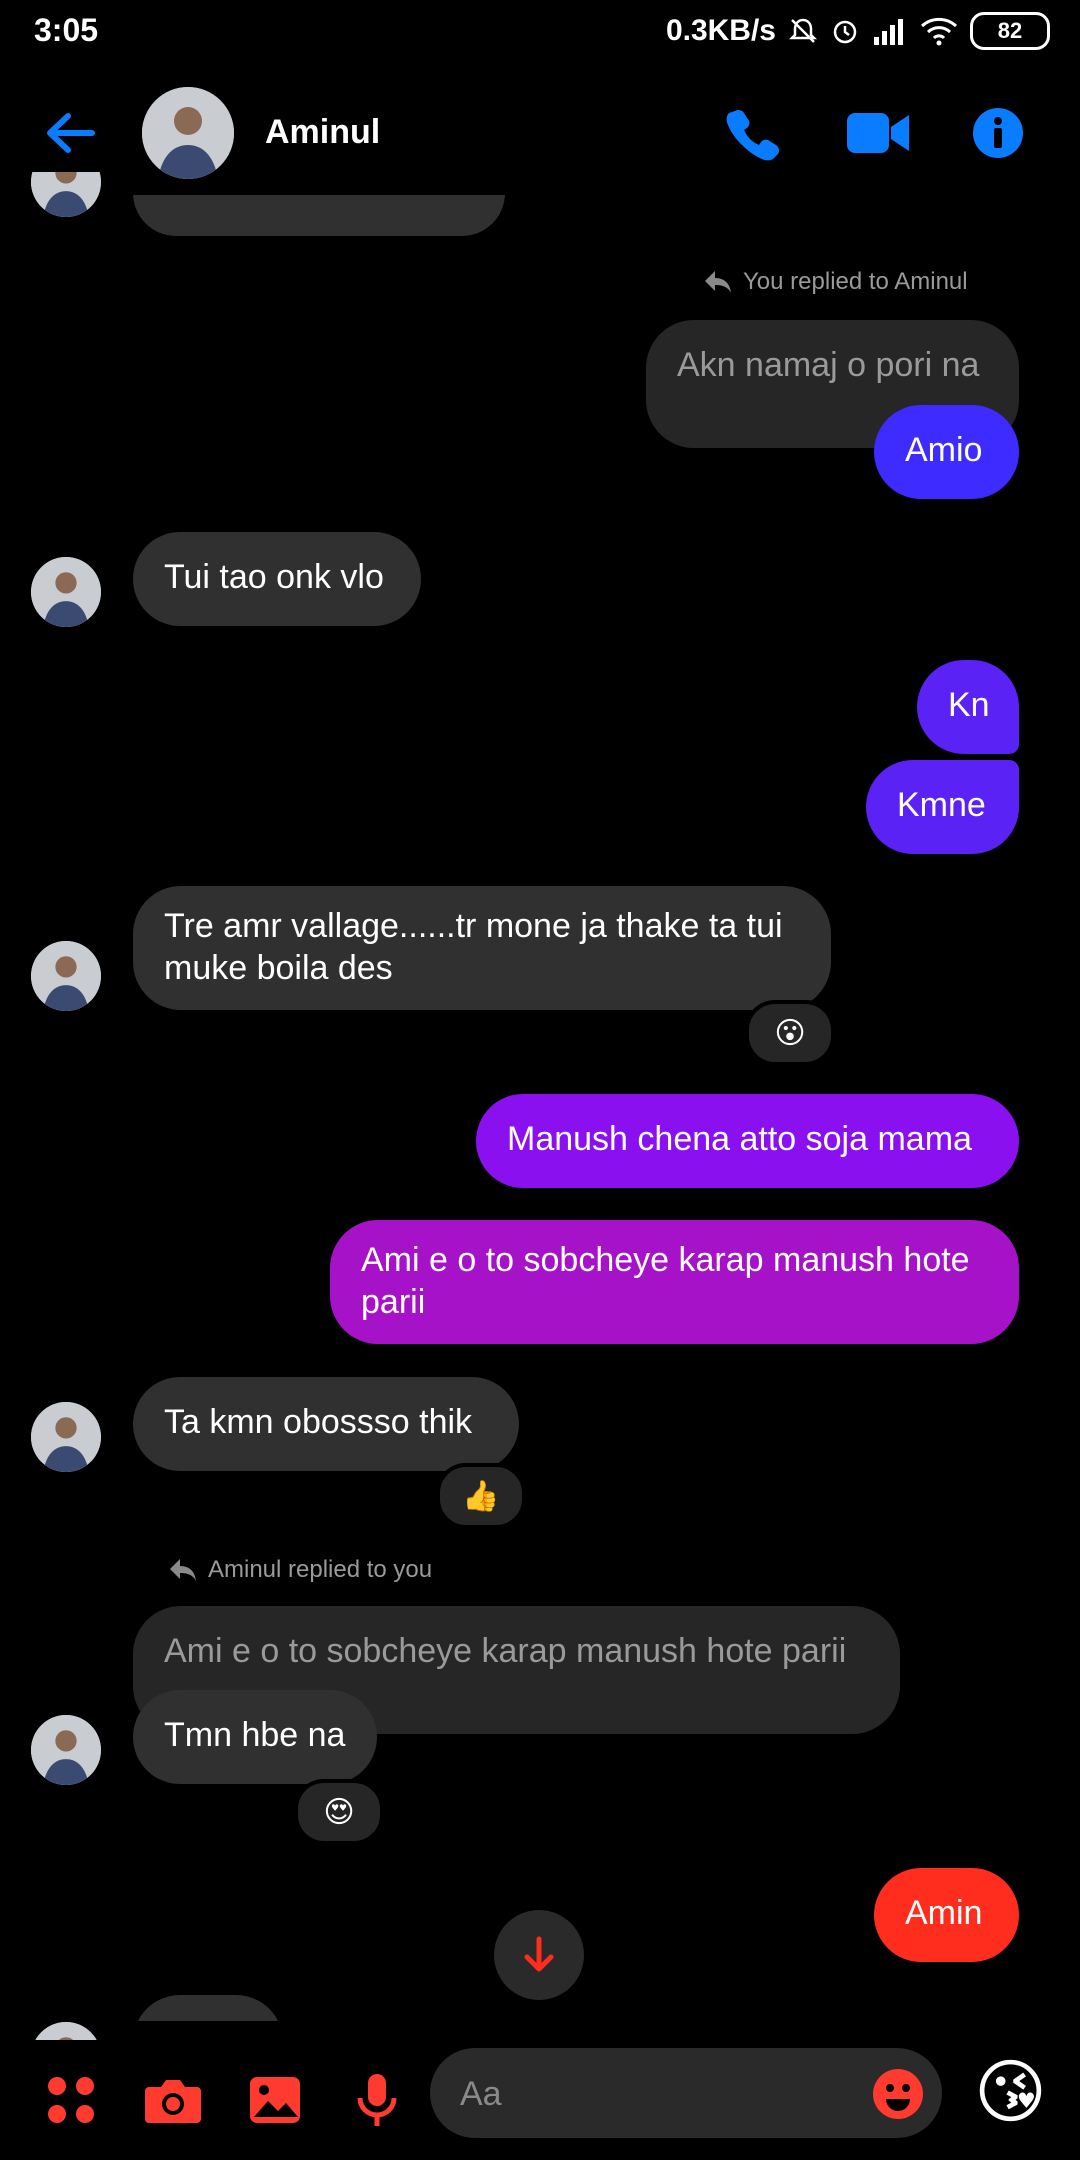 The width and height of the screenshot is (1080, 2160). I want to click on wifi-icon, so click(939, 31).